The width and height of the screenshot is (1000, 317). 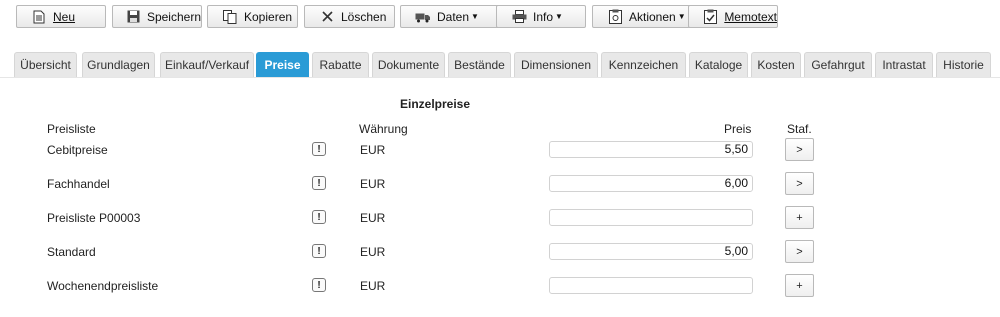 I want to click on truck-icon, so click(x=423, y=17).